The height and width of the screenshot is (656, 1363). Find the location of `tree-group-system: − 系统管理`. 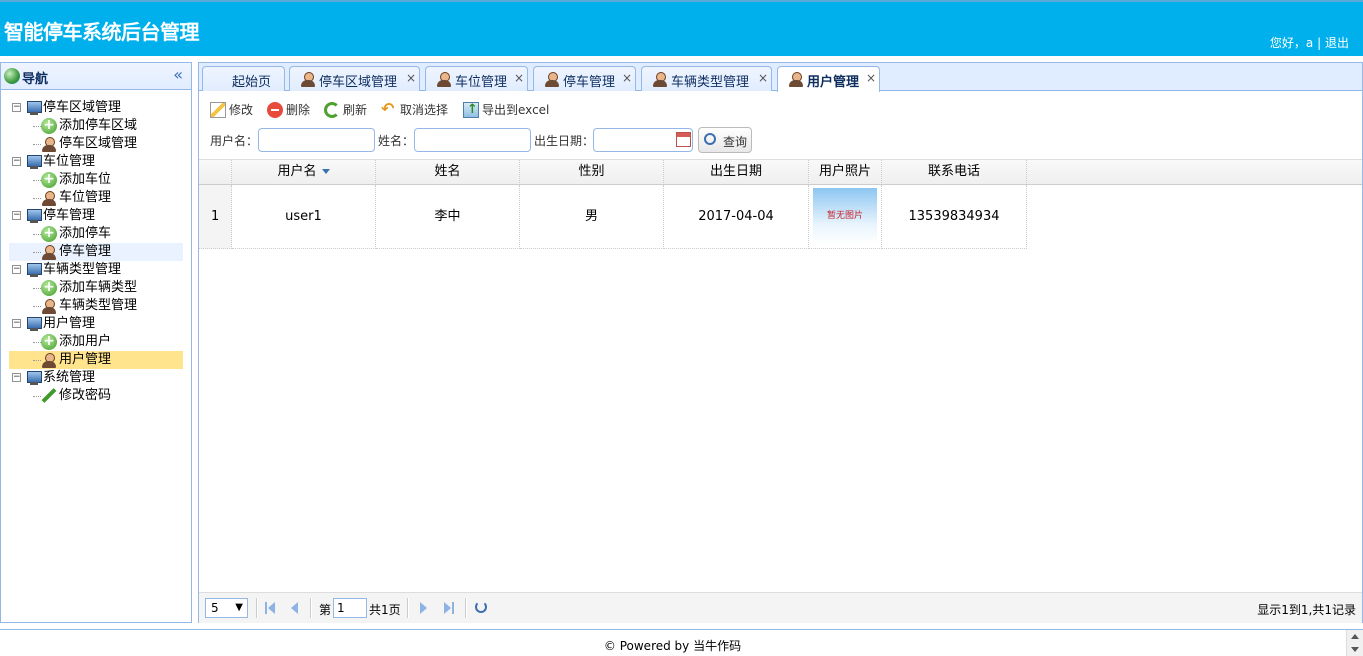

tree-group-system: − 系统管理 is located at coordinates (96, 378).